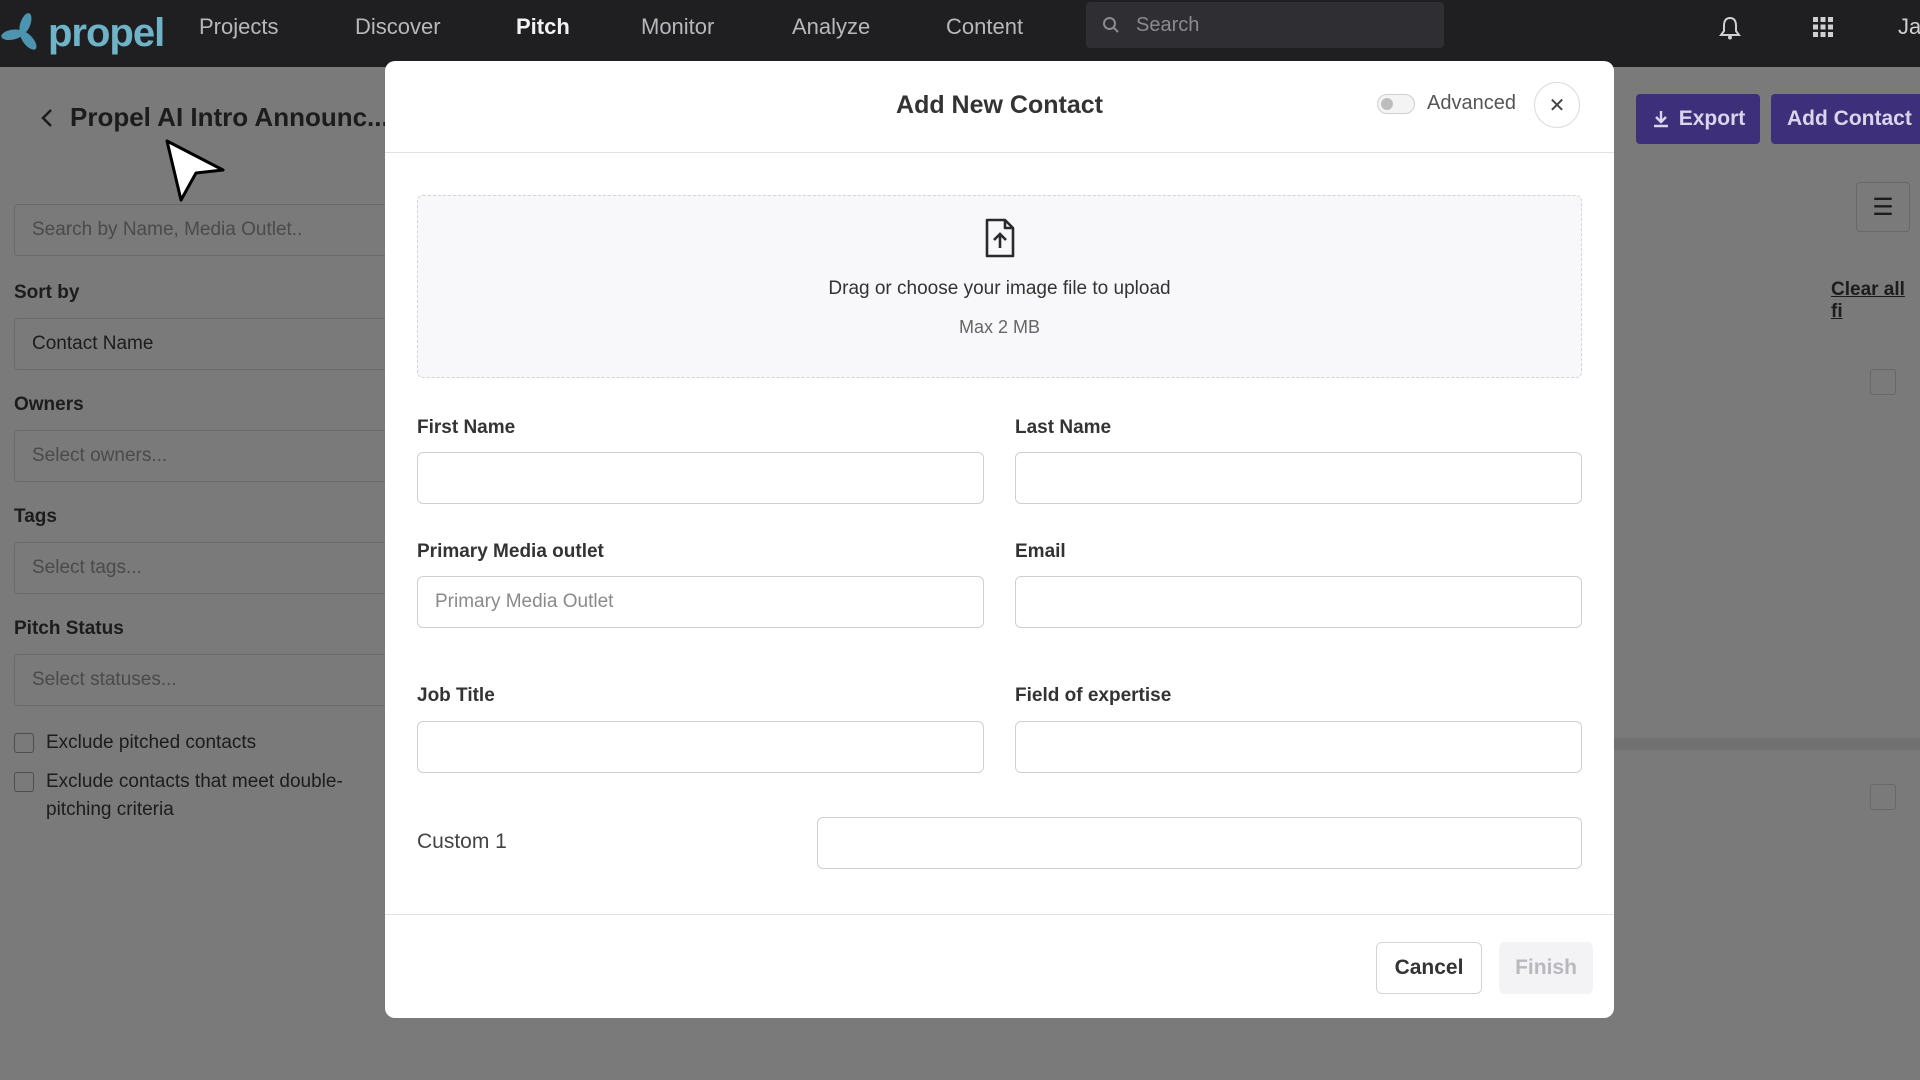 This screenshot has width=1920, height=1080. What do you see at coordinates (700, 747) in the screenshot?
I see `job-title-input` at bounding box center [700, 747].